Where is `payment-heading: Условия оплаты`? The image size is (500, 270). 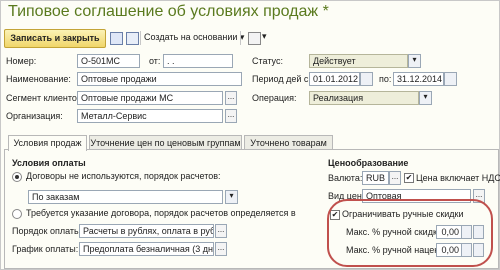
payment-heading: Условия оплаты is located at coordinates (49, 163).